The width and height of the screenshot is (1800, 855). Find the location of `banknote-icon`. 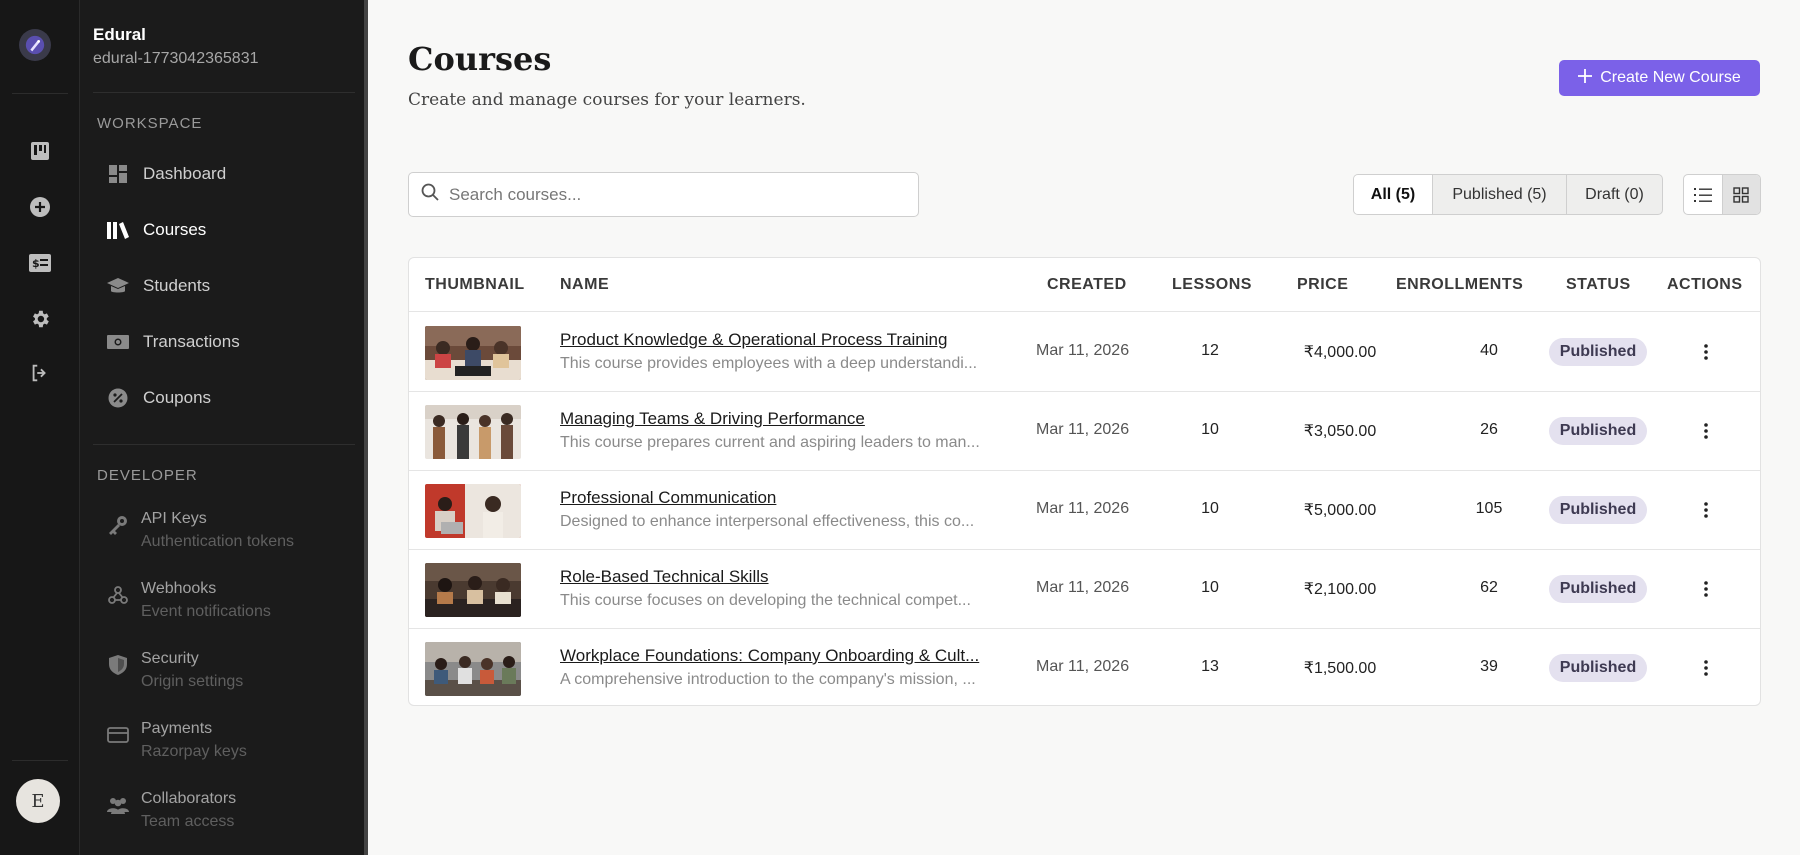

banknote-icon is located at coordinates (118, 342).